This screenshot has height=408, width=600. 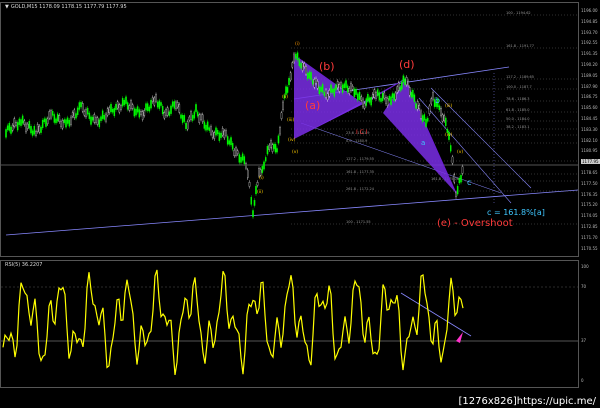 I want to click on price-tick-label: 1177.50, so click(x=589, y=183).